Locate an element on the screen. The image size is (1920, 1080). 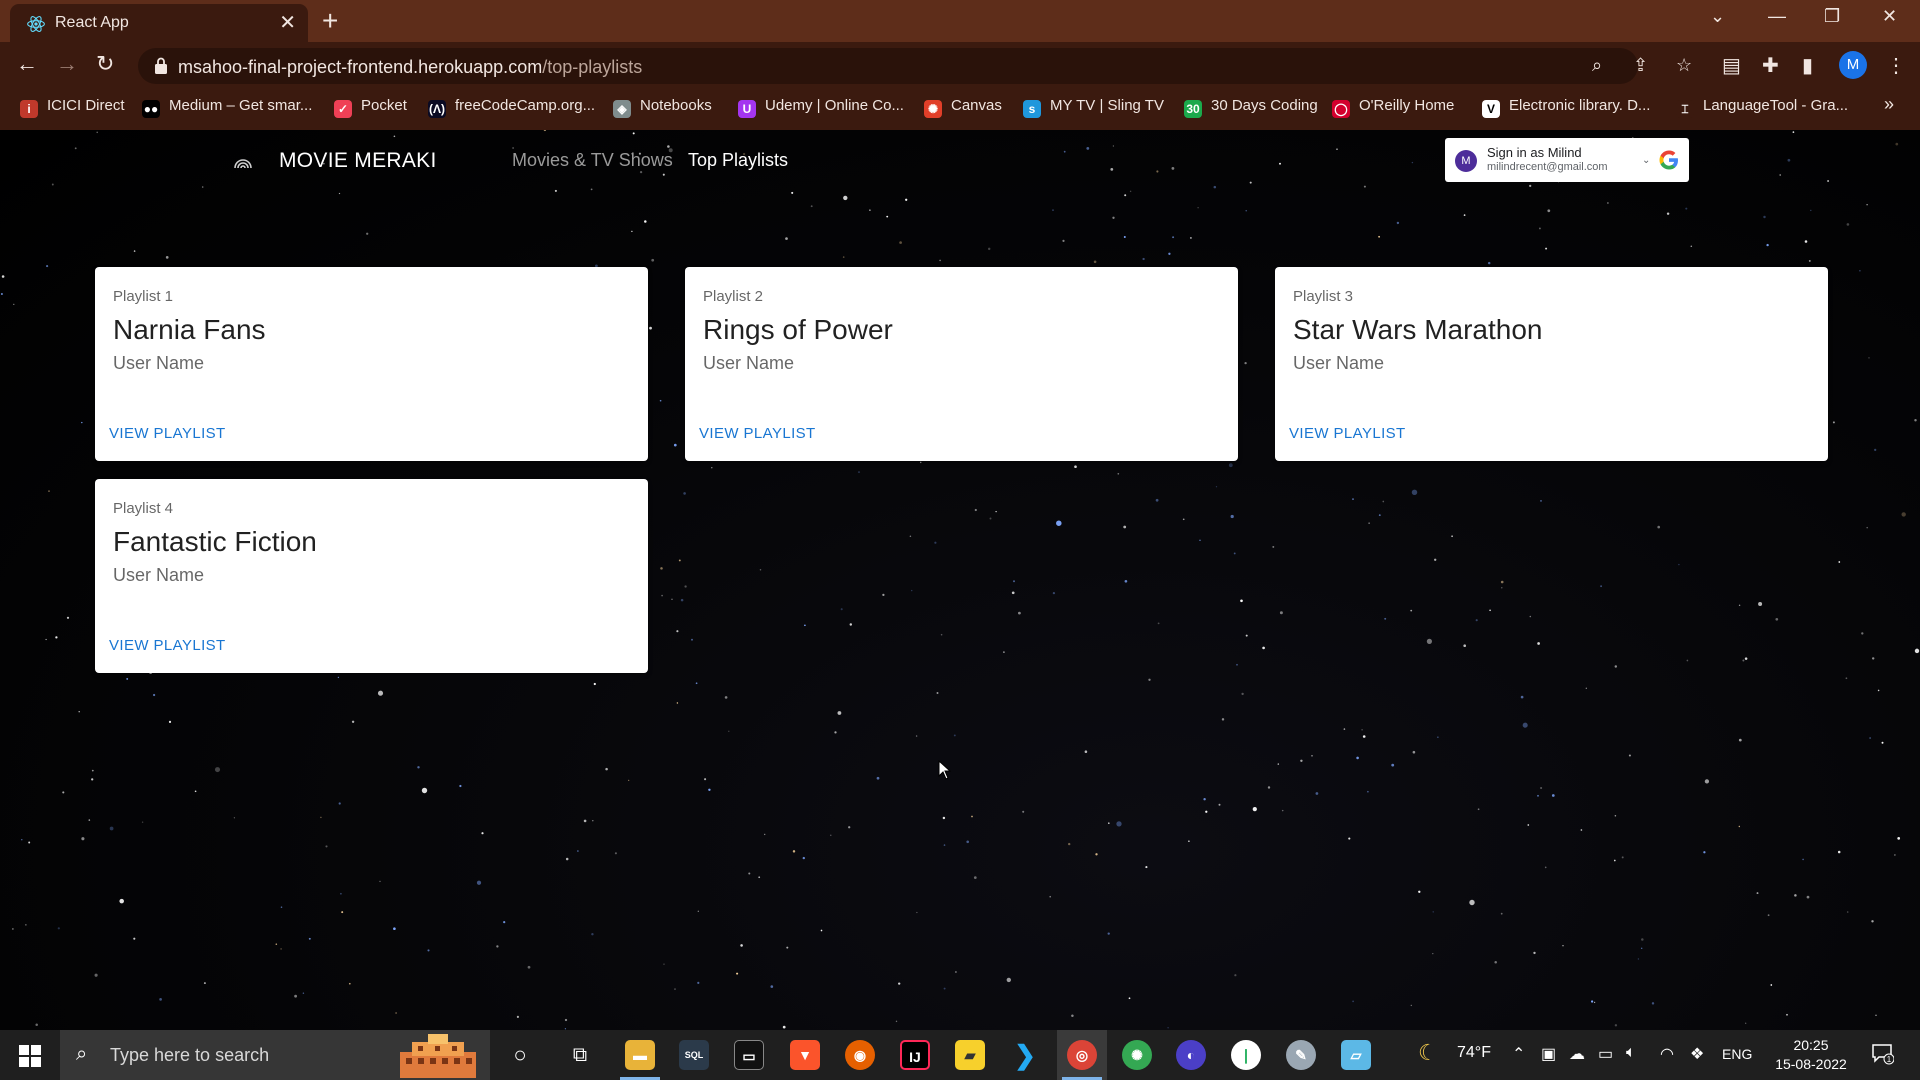
bookmark-item: i ICICI Direct is located at coordinates (72, 106).